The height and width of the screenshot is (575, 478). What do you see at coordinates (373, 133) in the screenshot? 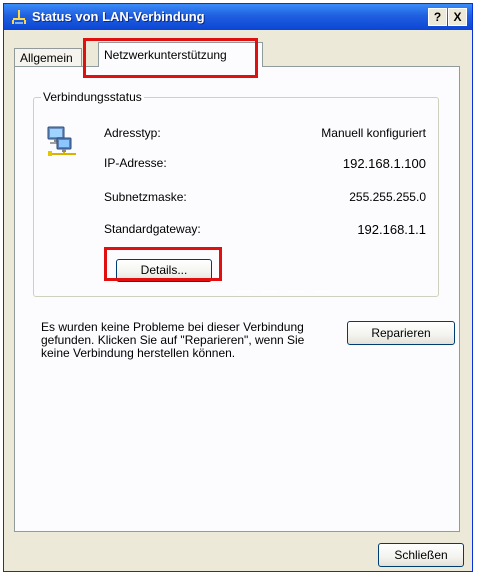
I see `address-type-value: Manuell konfiguriert` at bounding box center [373, 133].